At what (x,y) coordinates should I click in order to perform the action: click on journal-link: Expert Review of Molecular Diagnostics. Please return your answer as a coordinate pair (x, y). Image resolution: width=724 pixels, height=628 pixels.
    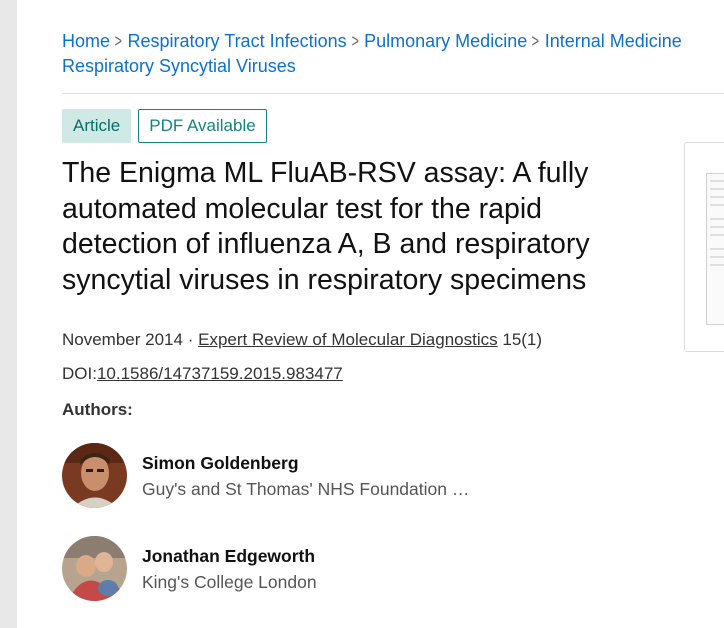
    Looking at the image, I should click on (348, 339).